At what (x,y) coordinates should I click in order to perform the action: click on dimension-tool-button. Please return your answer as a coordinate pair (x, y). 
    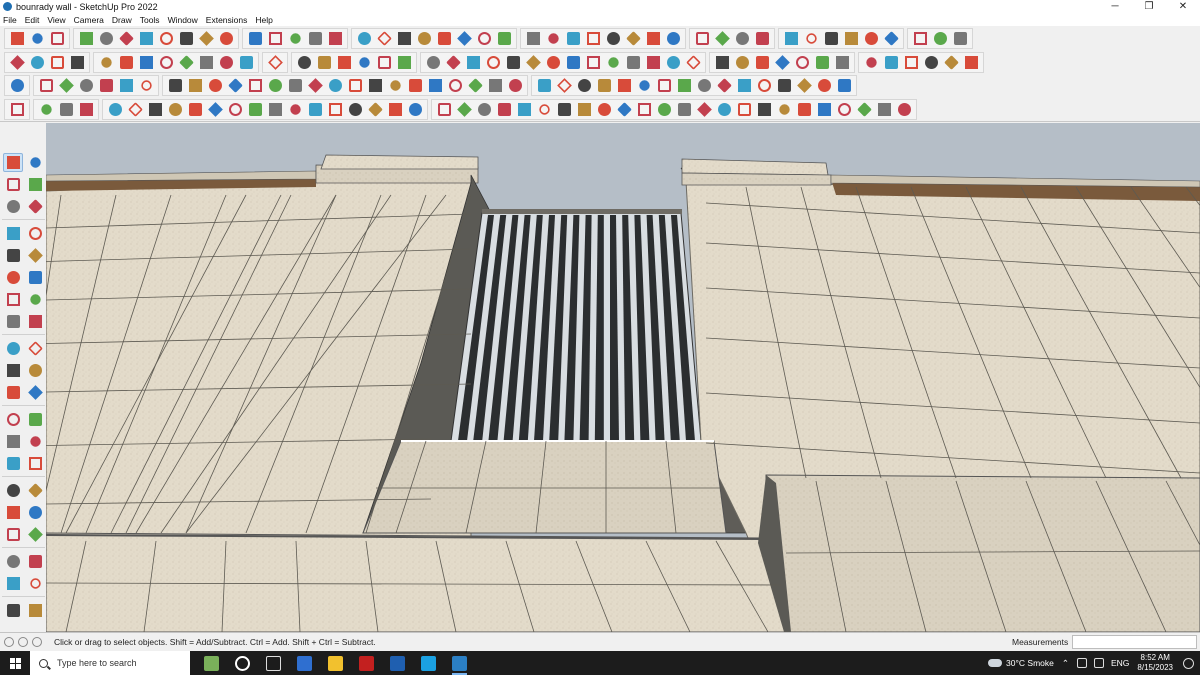
    Looking at the image, I should click on (35, 419).